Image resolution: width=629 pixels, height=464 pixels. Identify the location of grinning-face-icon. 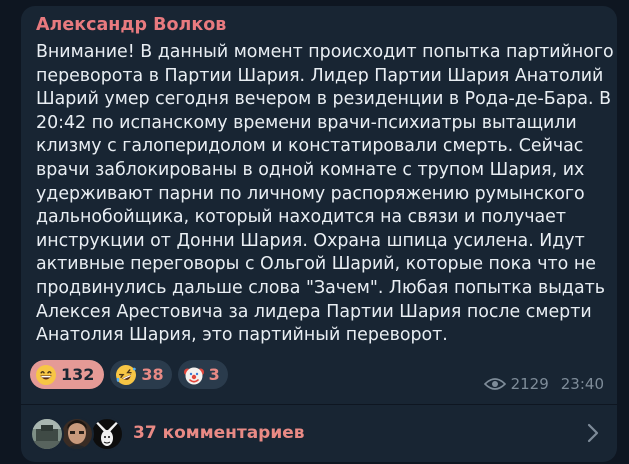
(46, 374).